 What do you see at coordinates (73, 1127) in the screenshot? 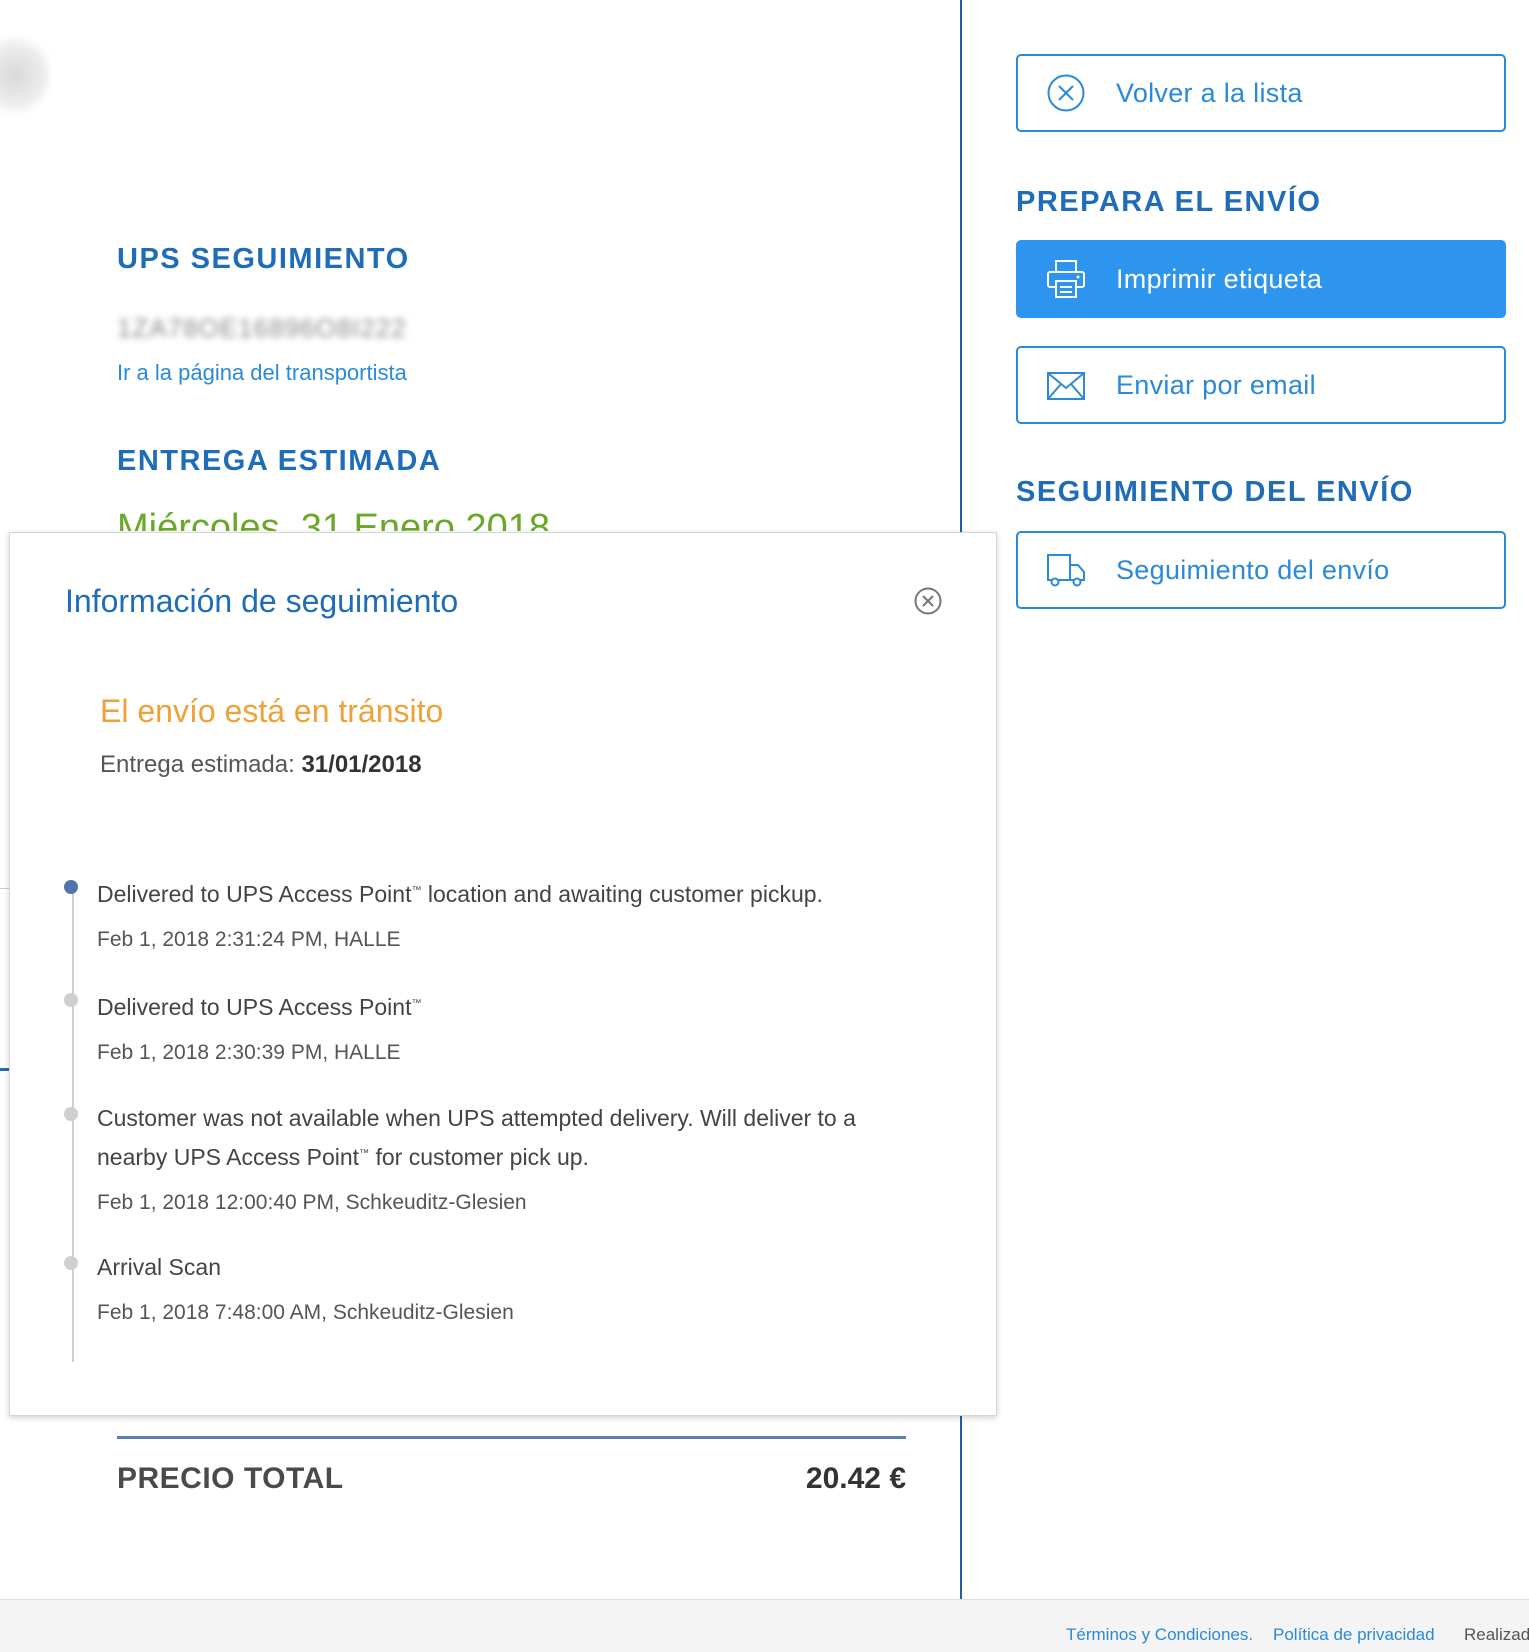
I see `timeline-line` at bounding box center [73, 1127].